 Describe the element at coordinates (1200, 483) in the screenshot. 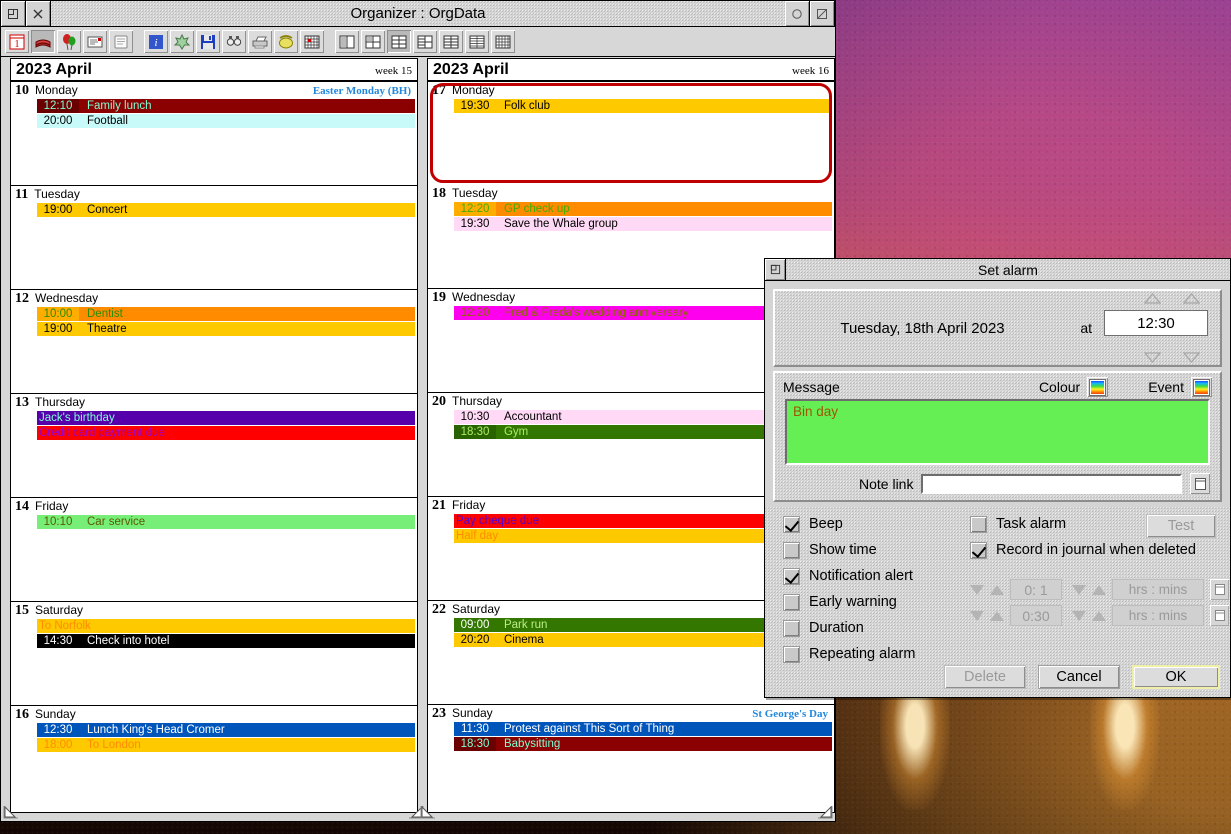

I see `note-link-browse-button` at that location.